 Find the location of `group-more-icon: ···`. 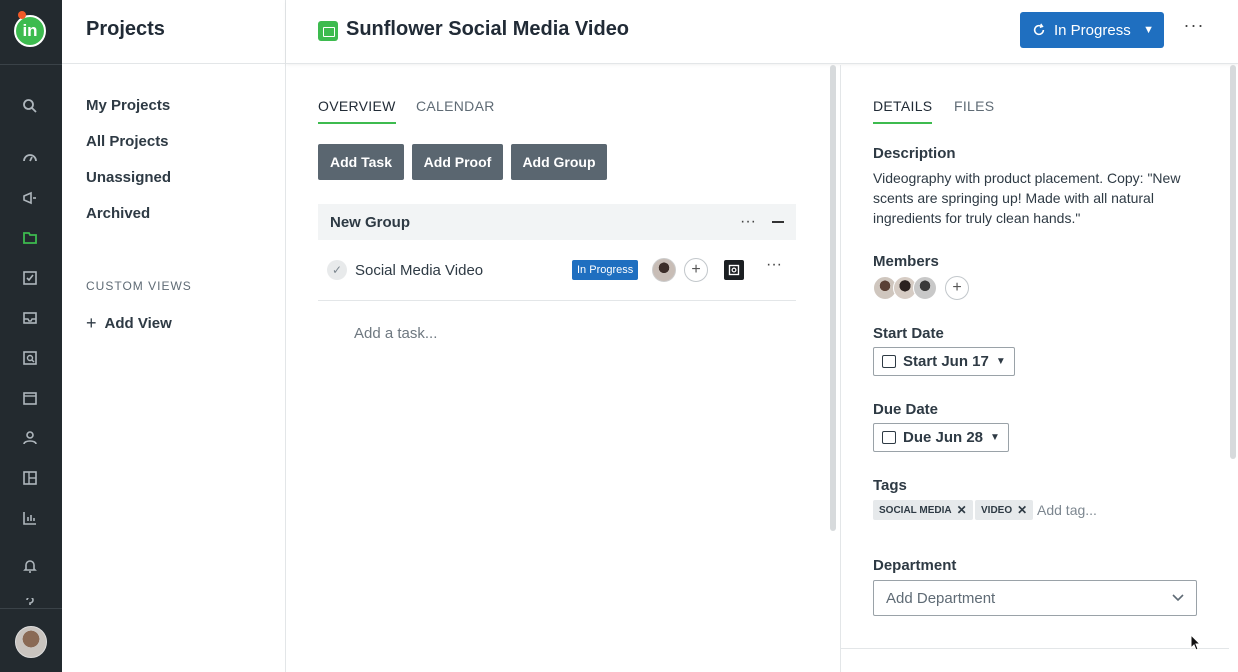

group-more-icon: ··· is located at coordinates (748, 222).